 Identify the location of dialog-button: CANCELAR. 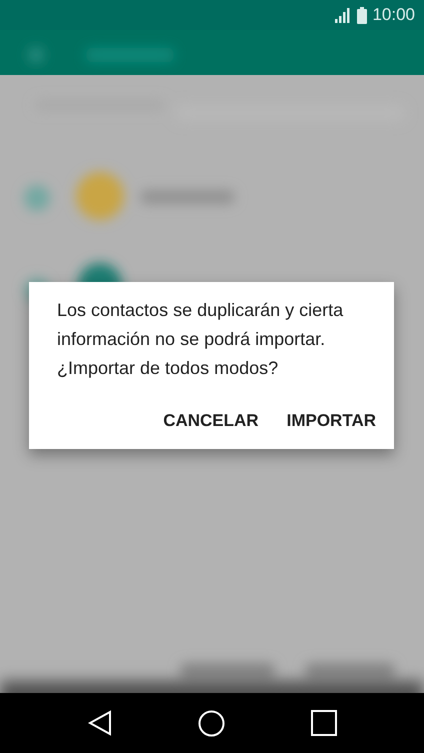
(211, 421).